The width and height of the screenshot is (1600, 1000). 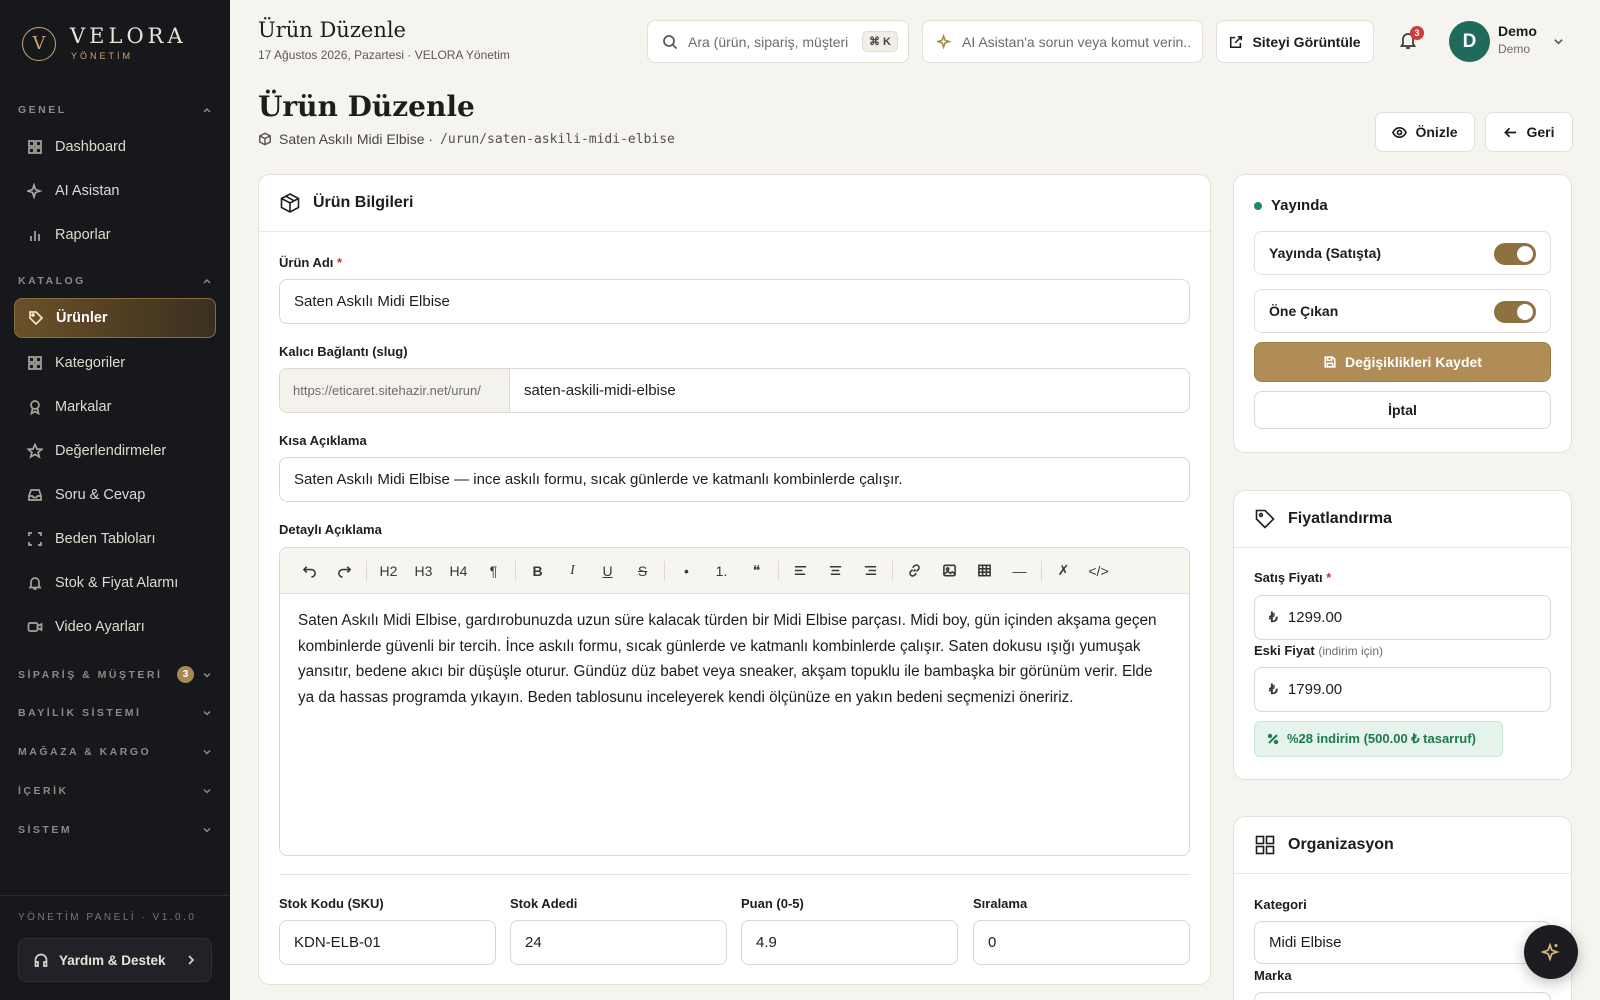 I want to click on logo-mark: V, so click(x=39, y=43).